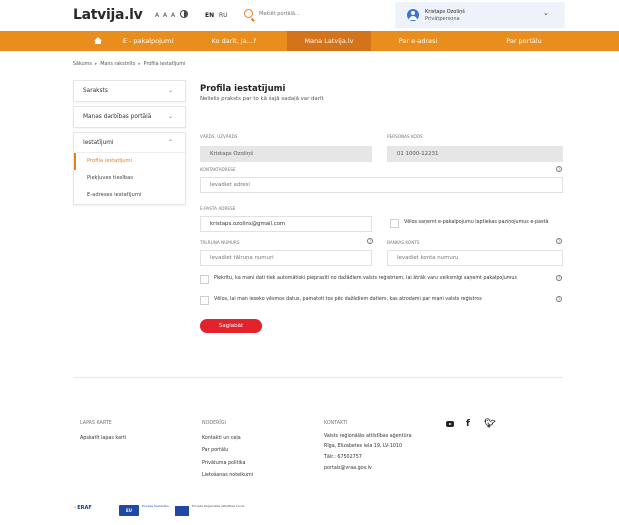 The height and width of the screenshot is (525, 619). I want to click on footer-useful-title: Noderīgi, so click(214, 423).